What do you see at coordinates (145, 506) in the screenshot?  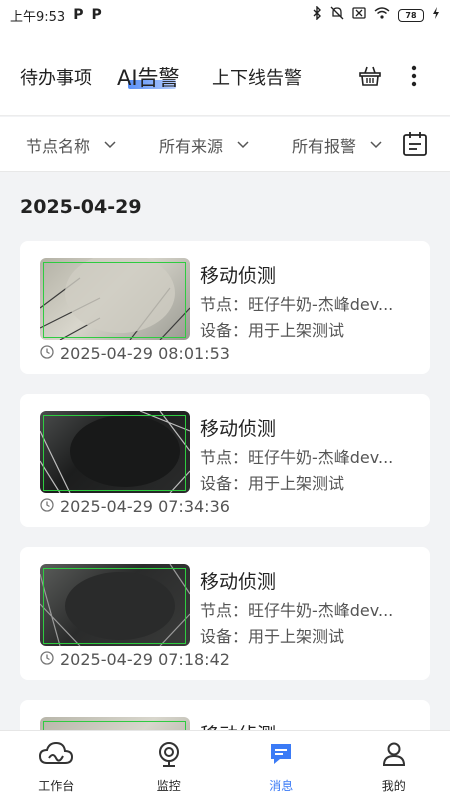 I see `alert-time-text: 2025-04-29 07:34:36` at bounding box center [145, 506].